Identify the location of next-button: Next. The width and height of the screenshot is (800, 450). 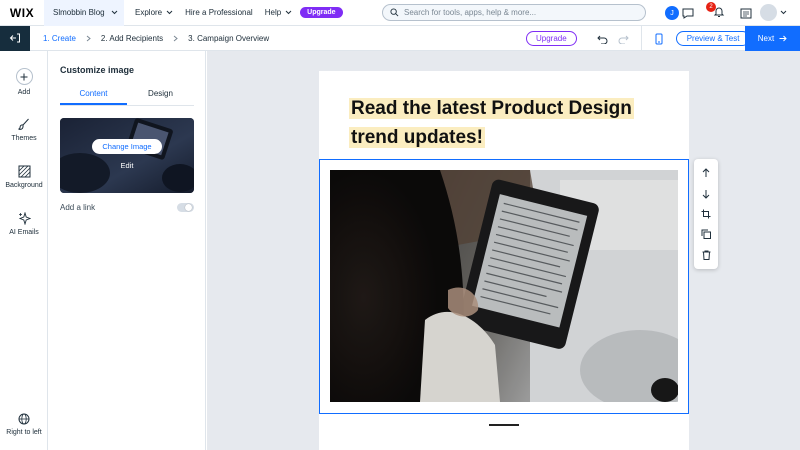
(772, 38).